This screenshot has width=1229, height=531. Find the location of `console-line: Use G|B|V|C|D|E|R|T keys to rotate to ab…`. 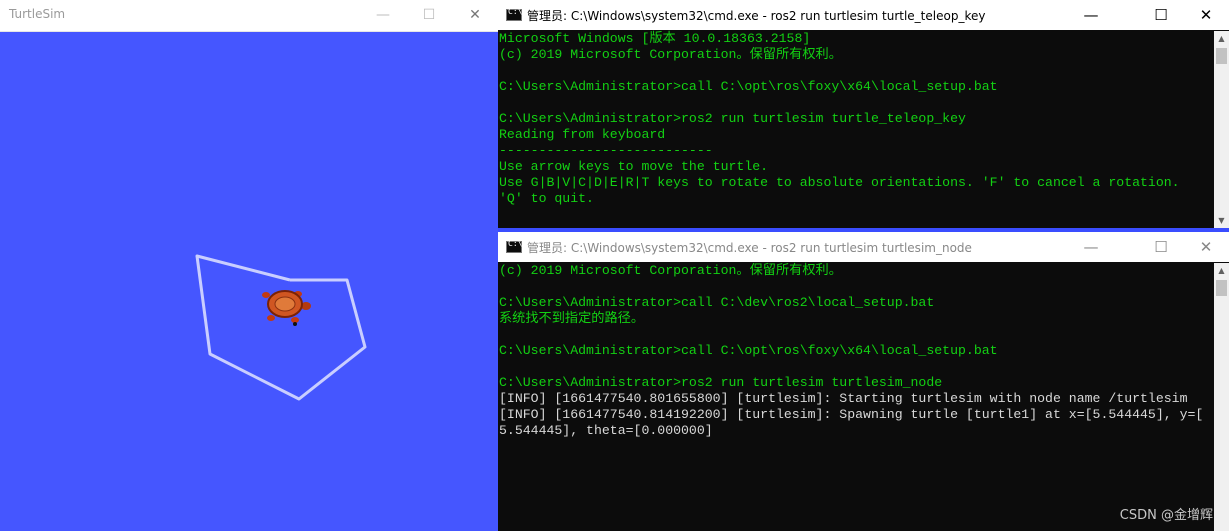

console-line: Use G|B|V|C|D|E|R|T keys to rotate to ab… is located at coordinates (839, 182).